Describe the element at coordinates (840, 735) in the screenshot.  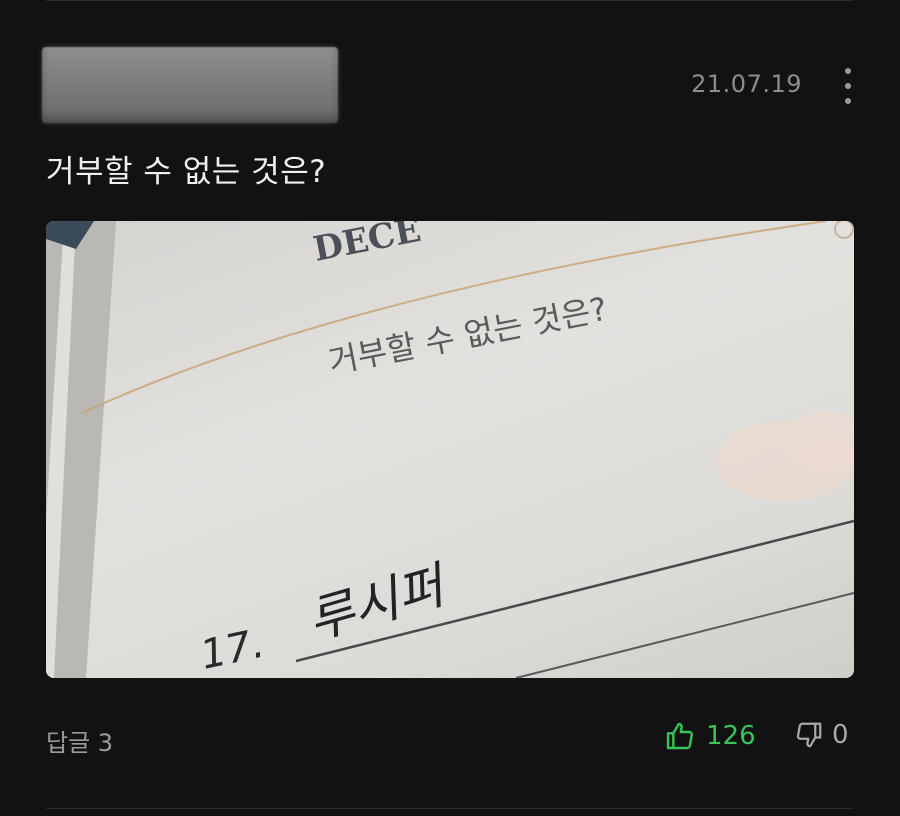
I see `dislike-count: 0` at that location.